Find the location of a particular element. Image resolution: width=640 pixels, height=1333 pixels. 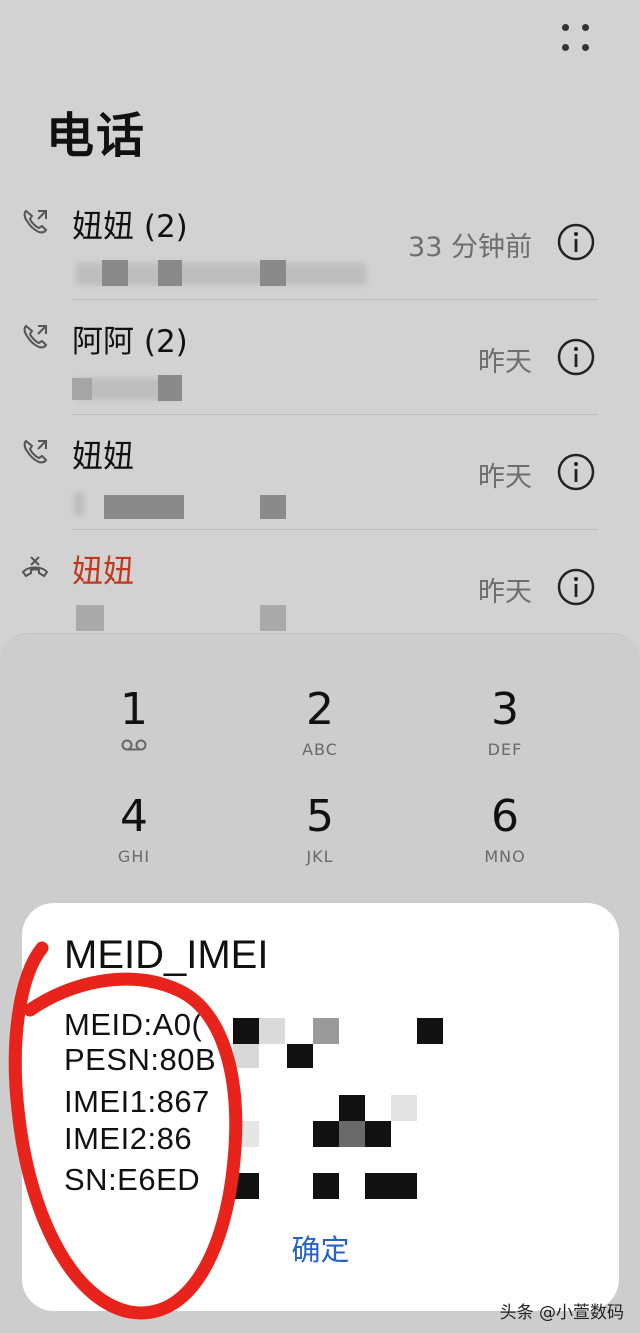

call-log-item: 妞妞 (2) 33 分钟前 is located at coordinates (320, 242).